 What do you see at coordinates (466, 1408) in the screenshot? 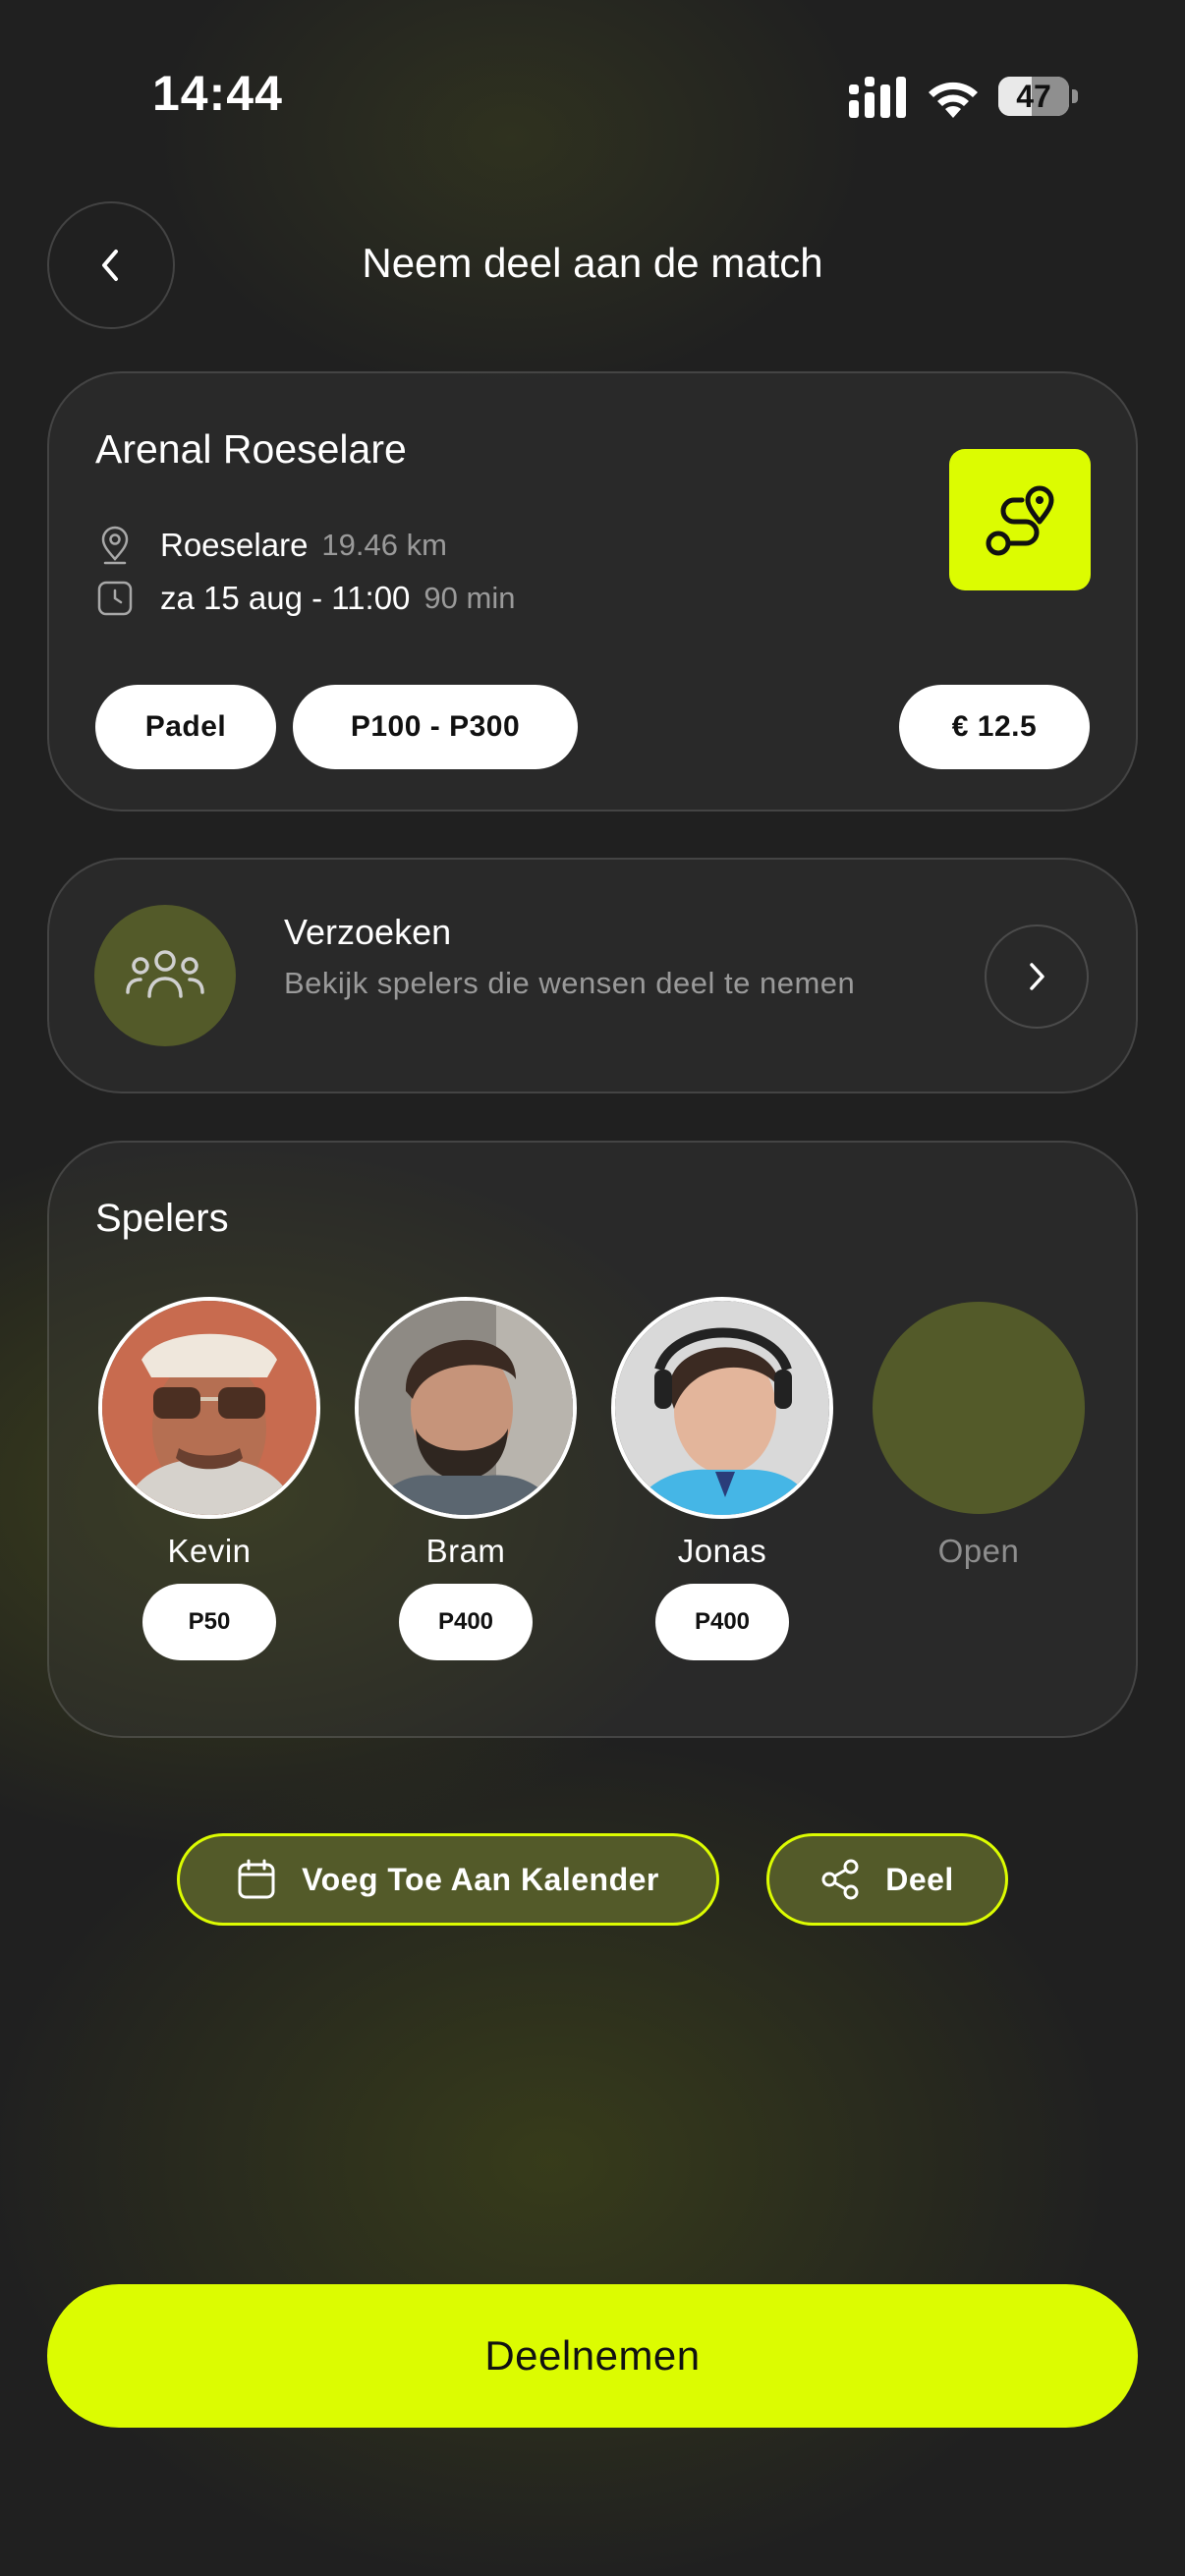
I see `player-avatar-bram` at bounding box center [466, 1408].